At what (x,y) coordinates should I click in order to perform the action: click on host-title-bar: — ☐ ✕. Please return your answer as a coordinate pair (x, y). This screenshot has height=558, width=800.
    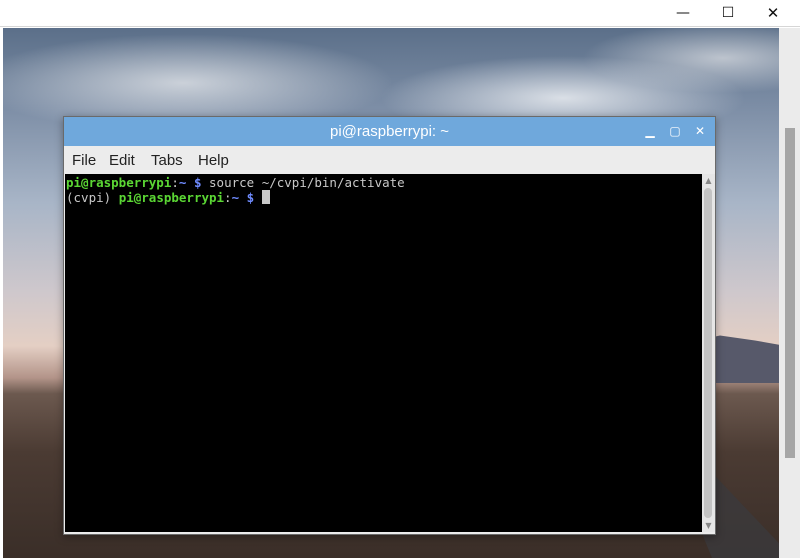
    Looking at the image, I should click on (400, 13).